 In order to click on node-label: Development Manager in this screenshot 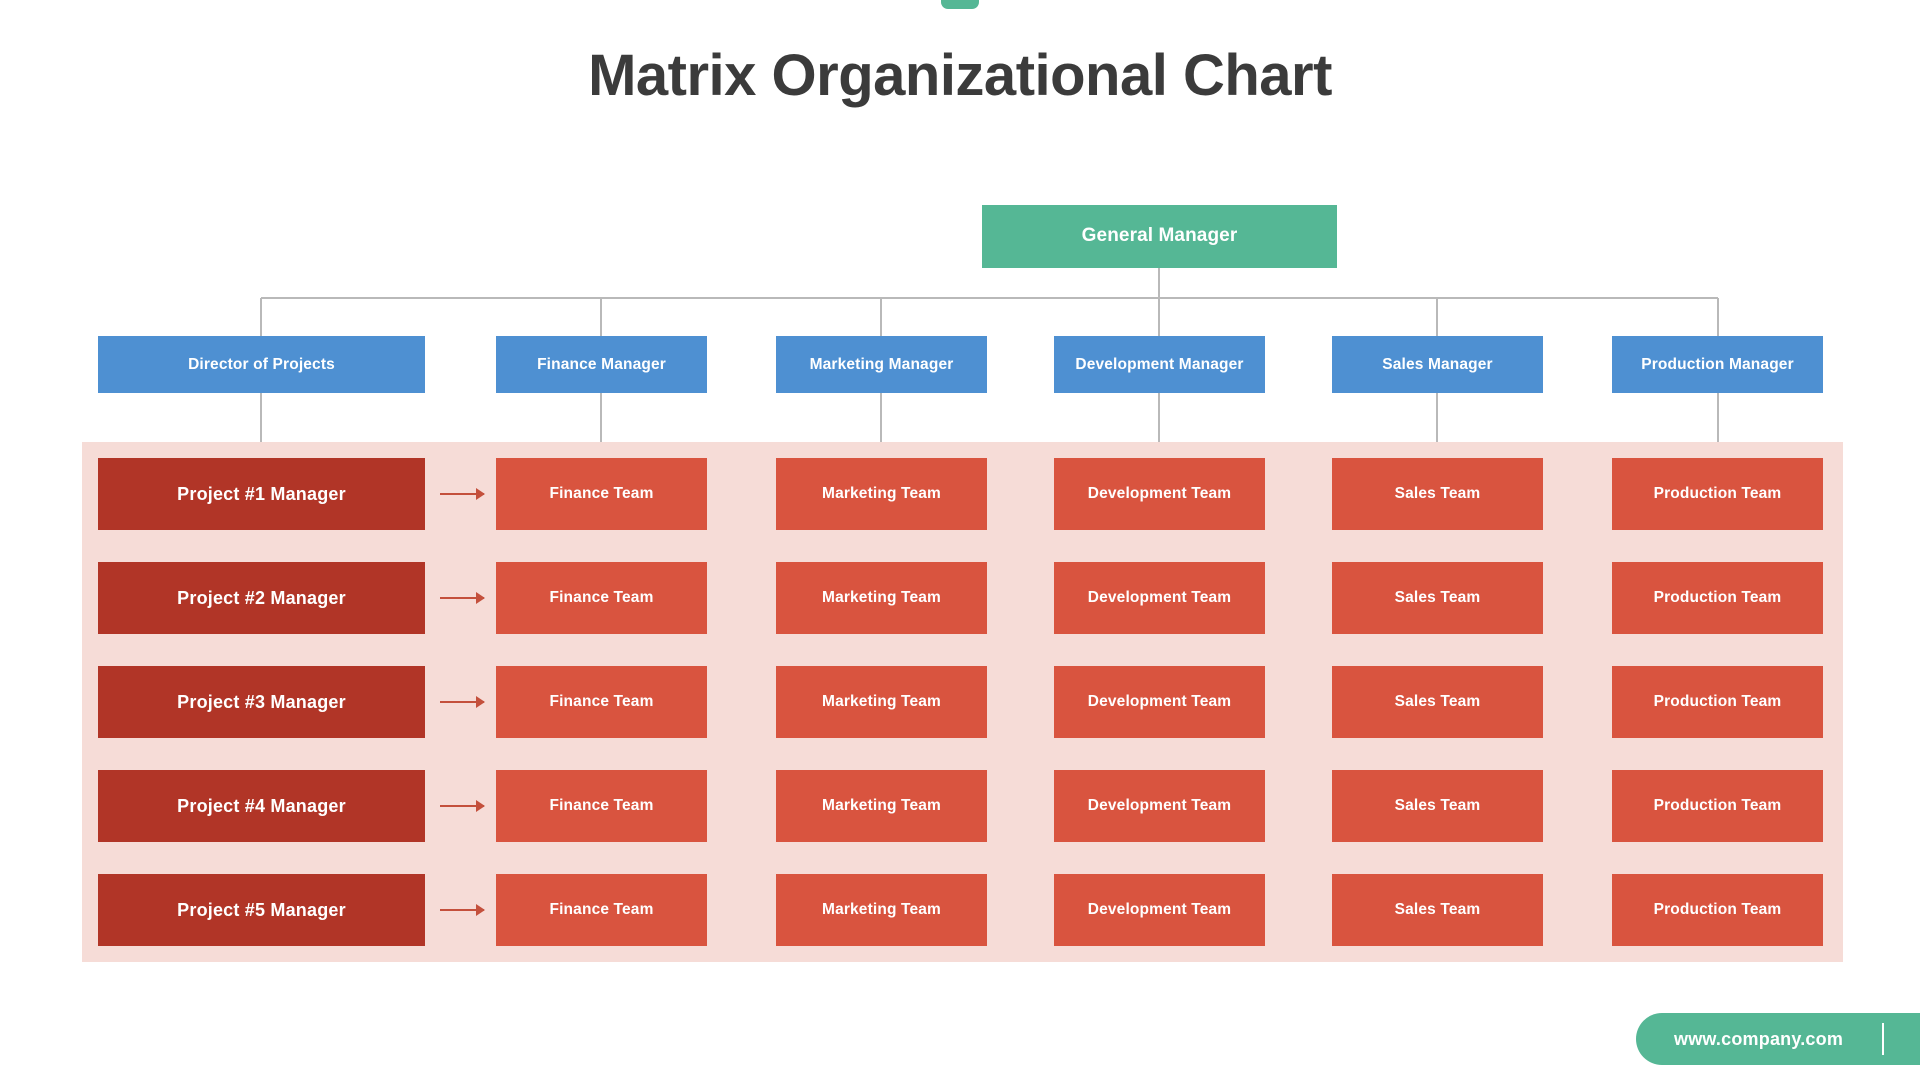, I will do `click(1159, 364)`.